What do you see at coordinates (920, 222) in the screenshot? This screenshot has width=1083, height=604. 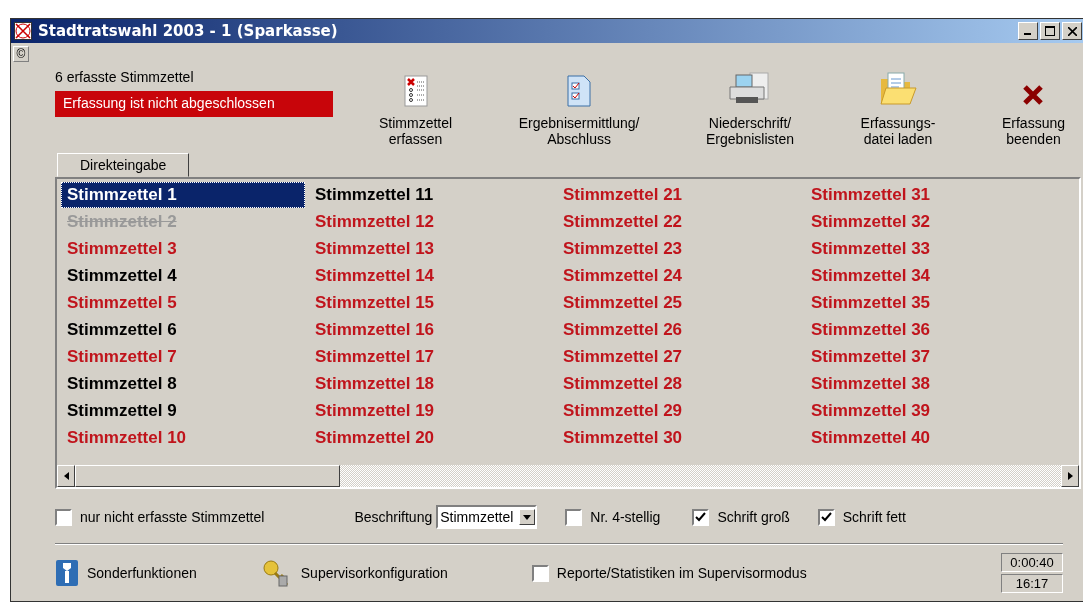 I see `ballot-item: Stimmzettel 32` at bounding box center [920, 222].